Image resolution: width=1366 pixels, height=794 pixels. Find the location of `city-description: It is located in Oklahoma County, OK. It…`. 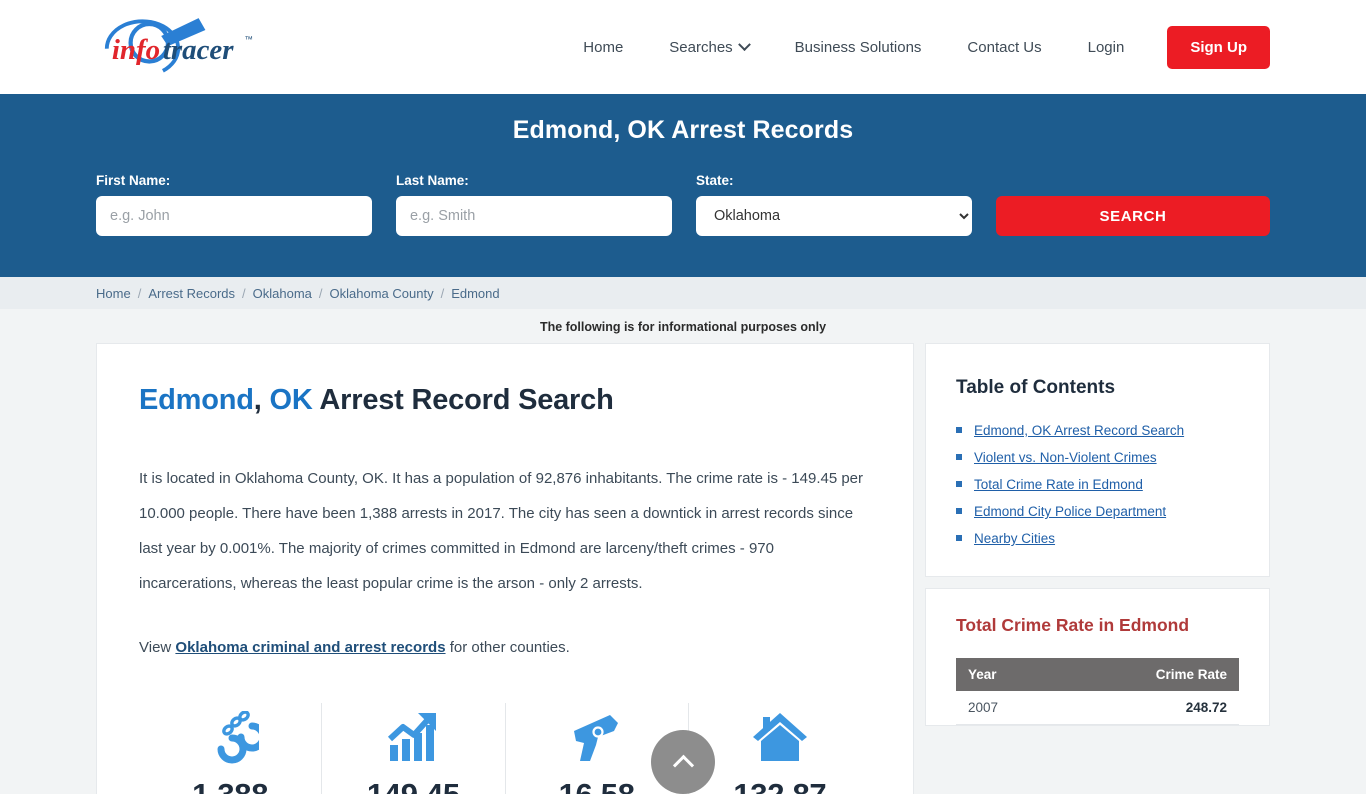

city-description: It is located in Oklahoma County, OK. It… is located at coordinates (501, 531).